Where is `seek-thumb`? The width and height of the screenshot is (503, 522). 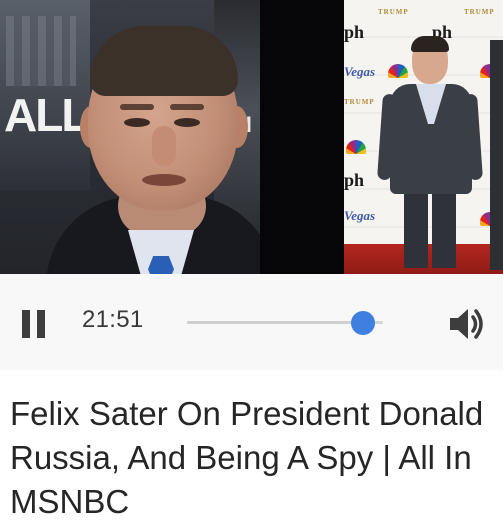 seek-thumb is located at coordinates (363, 323).